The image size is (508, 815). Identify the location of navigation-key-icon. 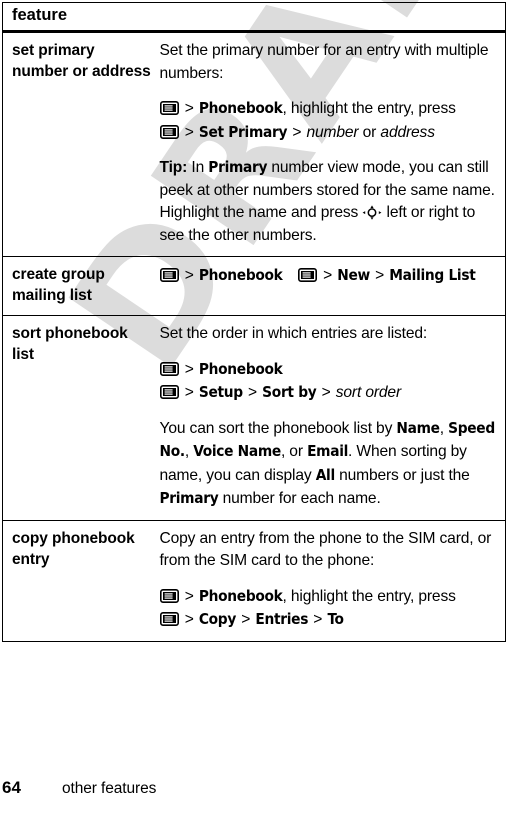
(372, 212).